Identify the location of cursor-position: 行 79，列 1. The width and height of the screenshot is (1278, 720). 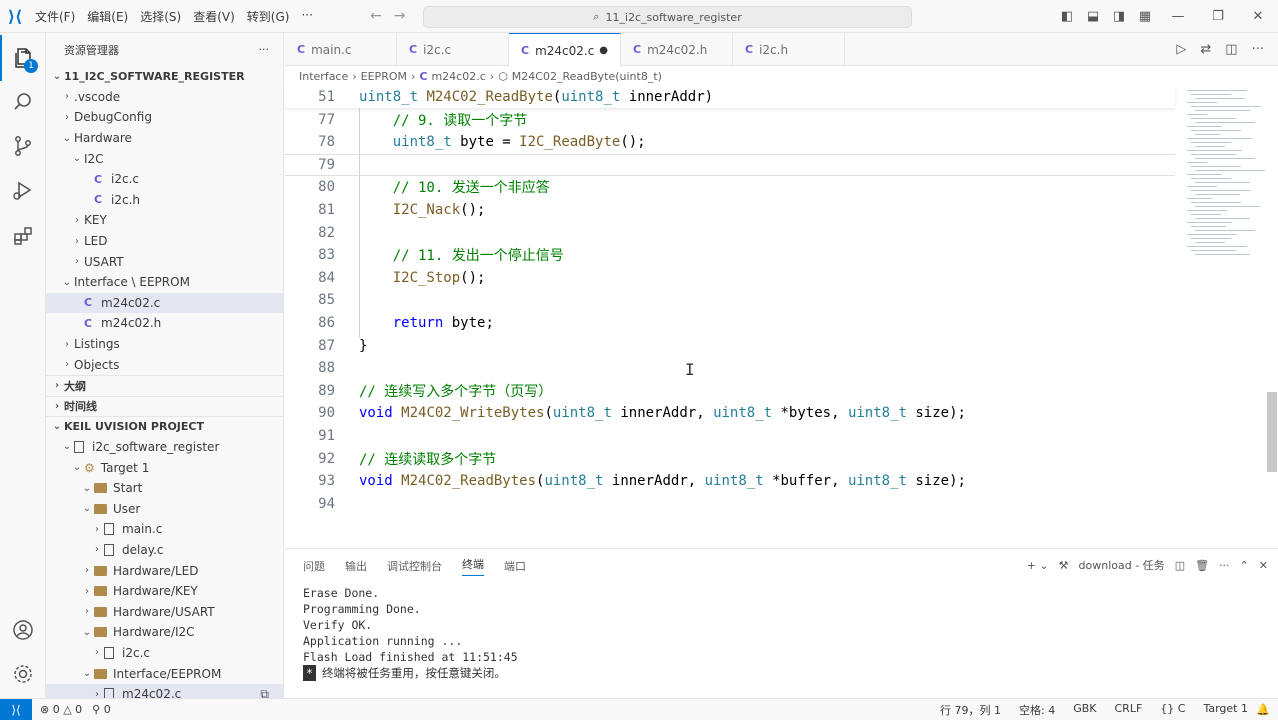
(970, 710).